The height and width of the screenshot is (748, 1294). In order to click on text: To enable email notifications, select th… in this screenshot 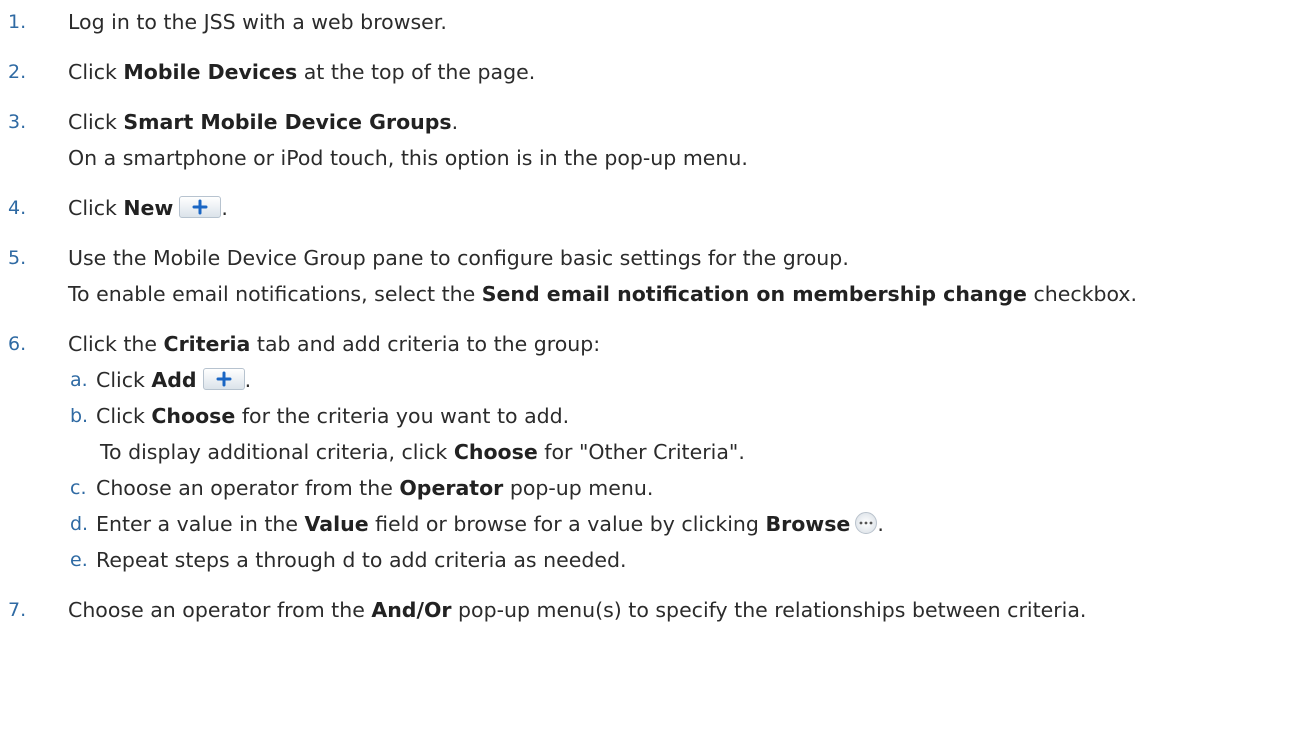, I will do `click(275, 294)`.